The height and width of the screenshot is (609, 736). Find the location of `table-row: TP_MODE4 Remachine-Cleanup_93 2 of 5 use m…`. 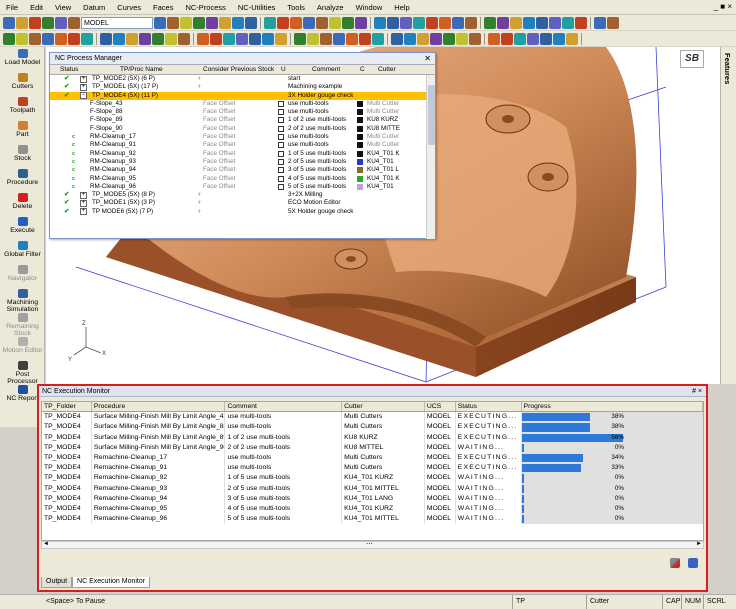

table-row: TP_MODE4 Remachine-Cleanup_93 2 of 5 use m… is located at coordinates (372, 488).